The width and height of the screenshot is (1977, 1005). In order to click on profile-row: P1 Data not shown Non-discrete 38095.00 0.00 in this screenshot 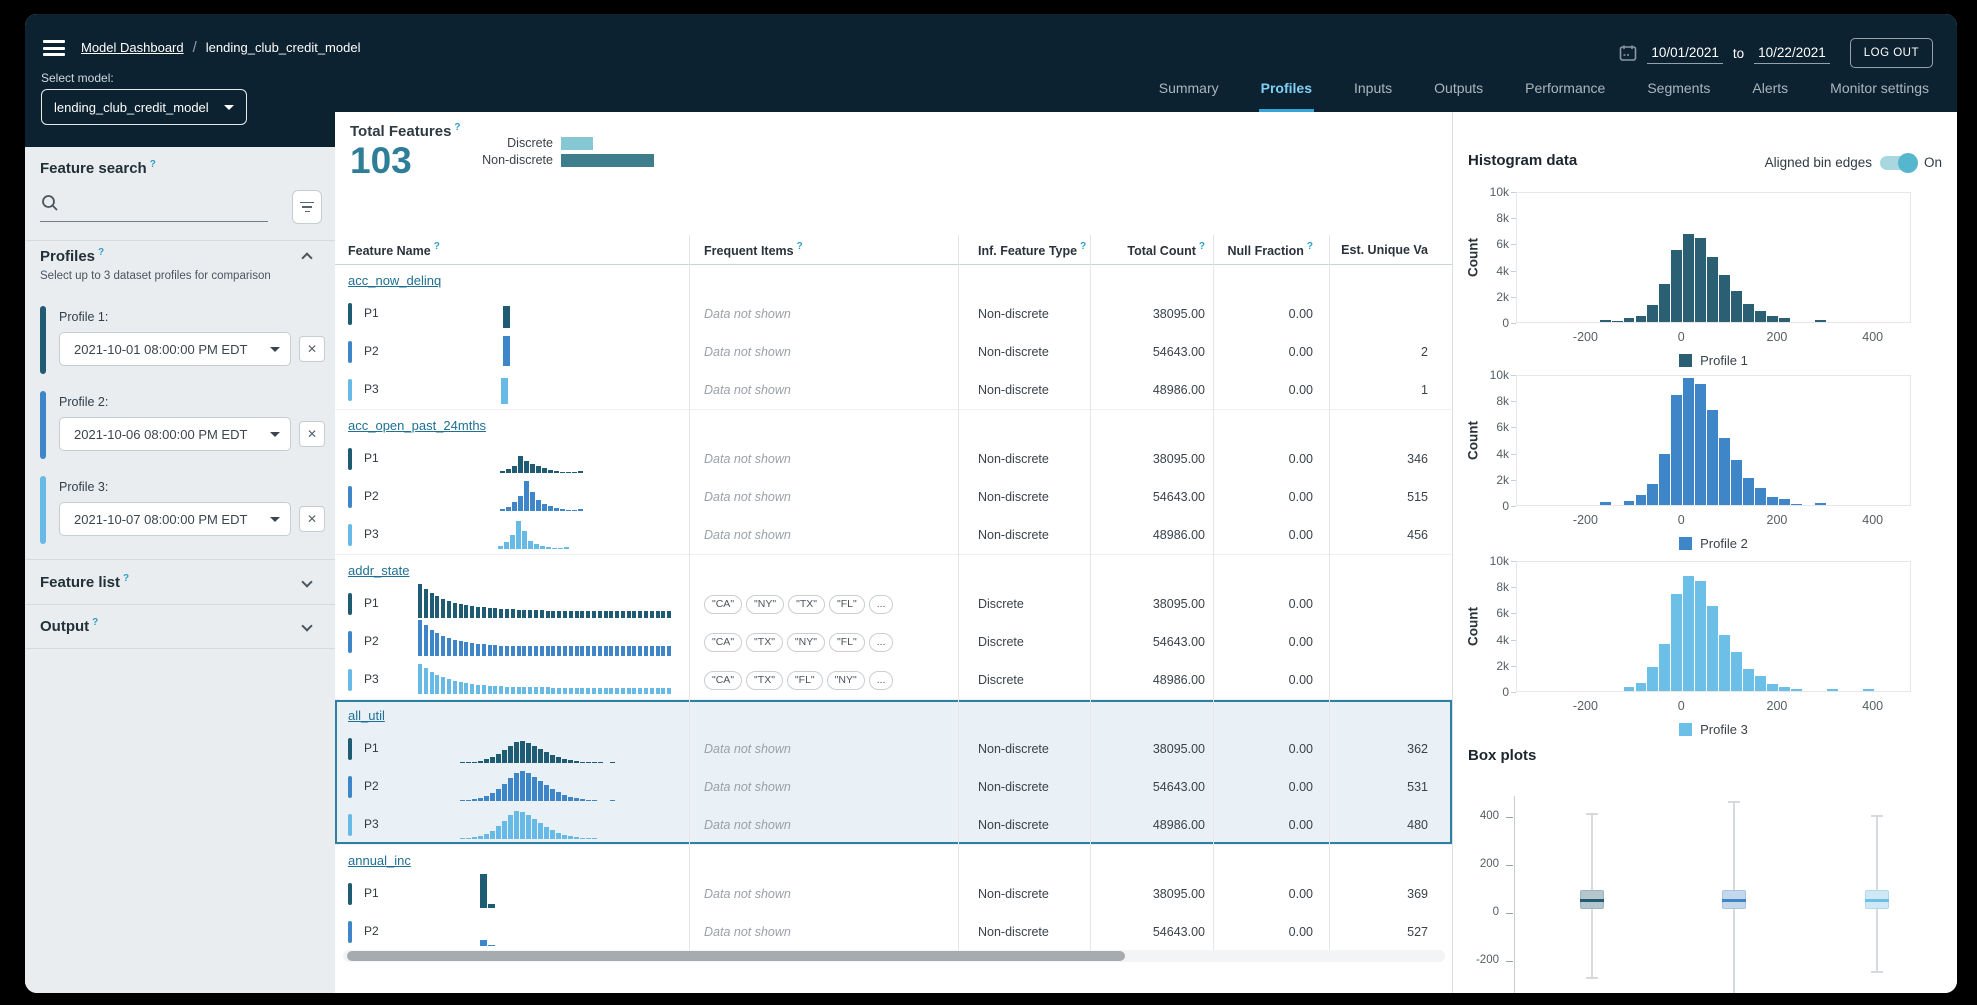, I will do `click(893, 314)`.